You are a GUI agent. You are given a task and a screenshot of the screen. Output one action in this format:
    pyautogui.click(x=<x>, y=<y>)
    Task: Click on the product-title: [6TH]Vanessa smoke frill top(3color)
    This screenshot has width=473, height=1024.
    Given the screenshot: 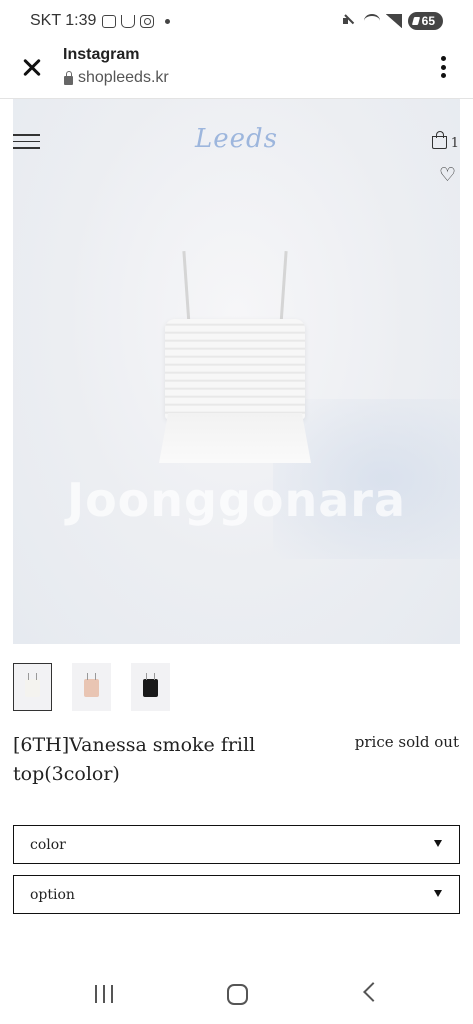 What is the action you would take?
    pyautogui.click(x=134, y=759)
    